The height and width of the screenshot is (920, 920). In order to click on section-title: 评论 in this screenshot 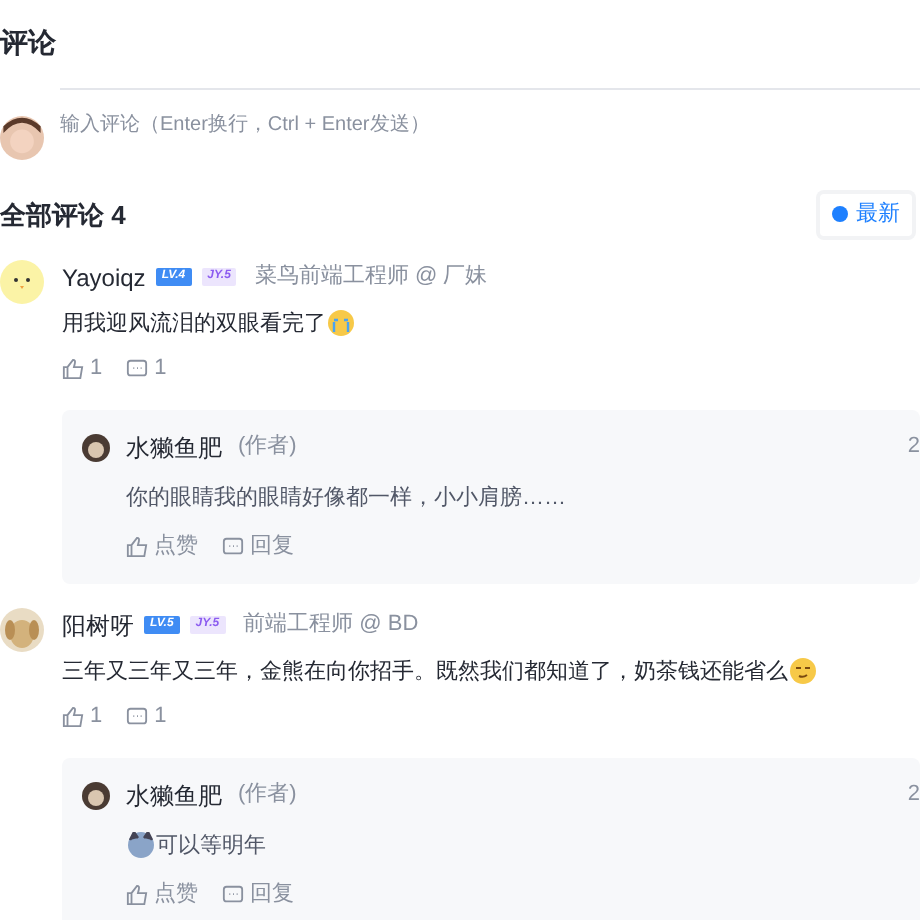, I will do `click(28, 42)`.